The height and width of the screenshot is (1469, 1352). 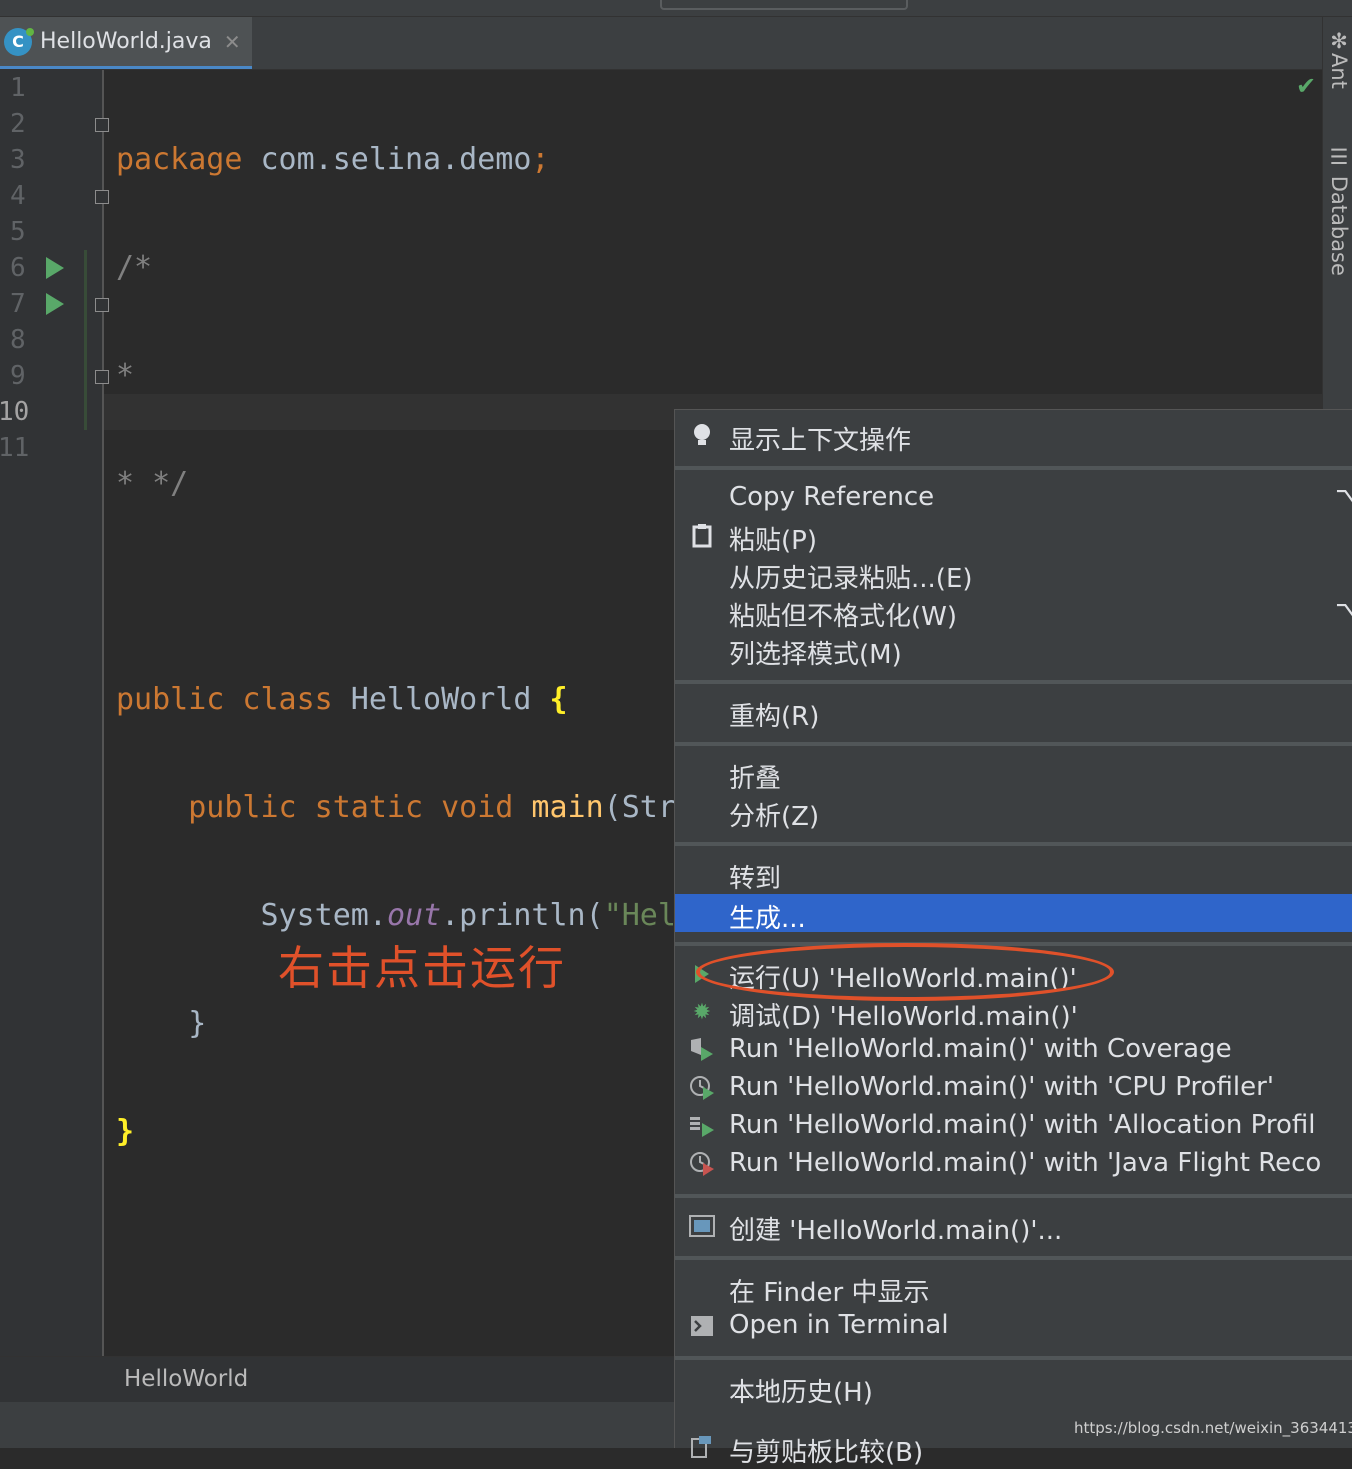 What do you see at coordinates (422, 968) in the screenshot?
I see `annotation-text: 右击点击运行` at bounding box center [422, 968].